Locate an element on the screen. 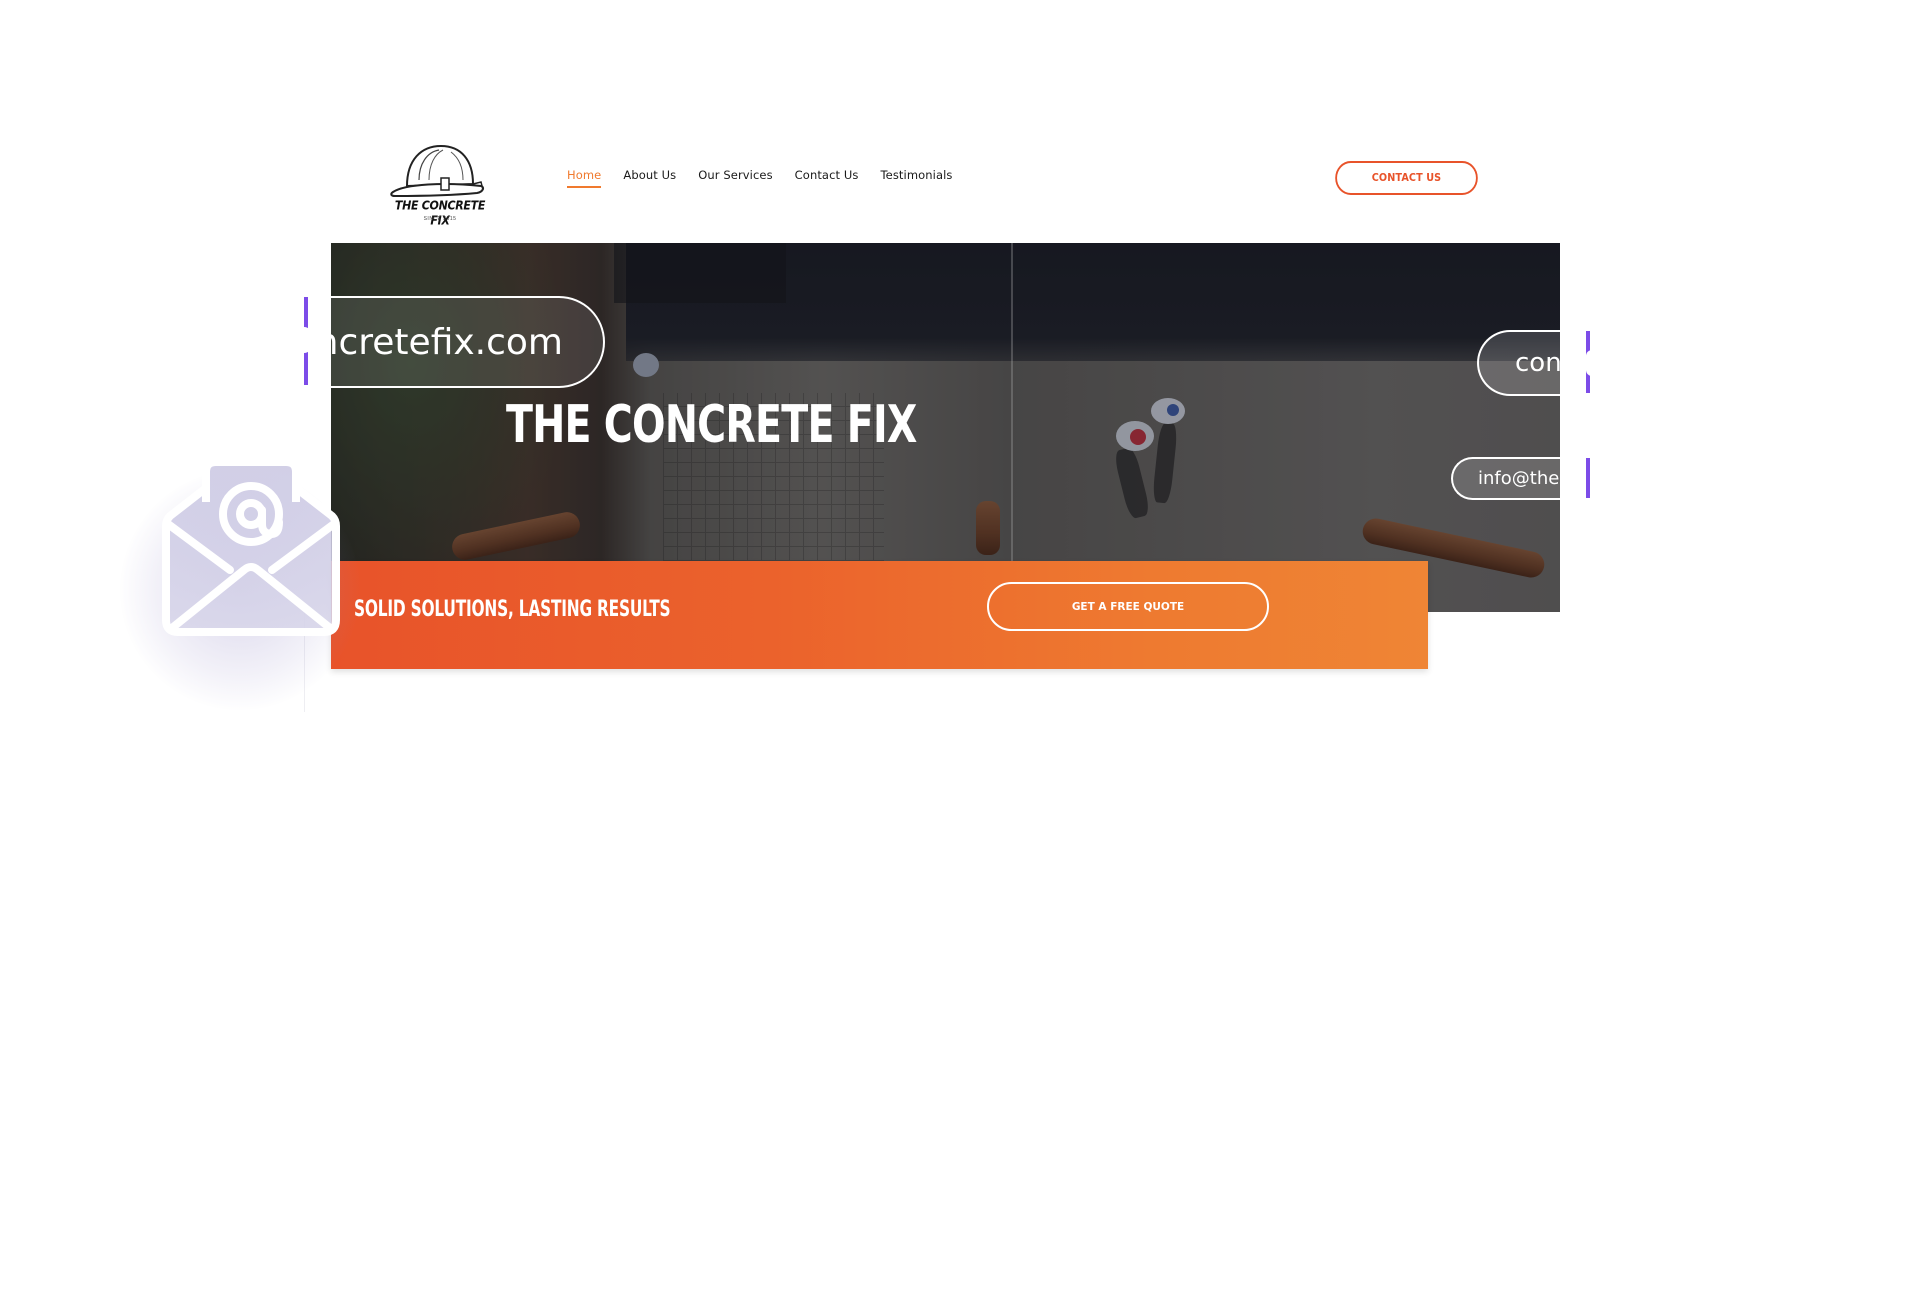 This screenshot has width=1920, height=1291. right-edge-marker is located at coordinates (1588, 478).